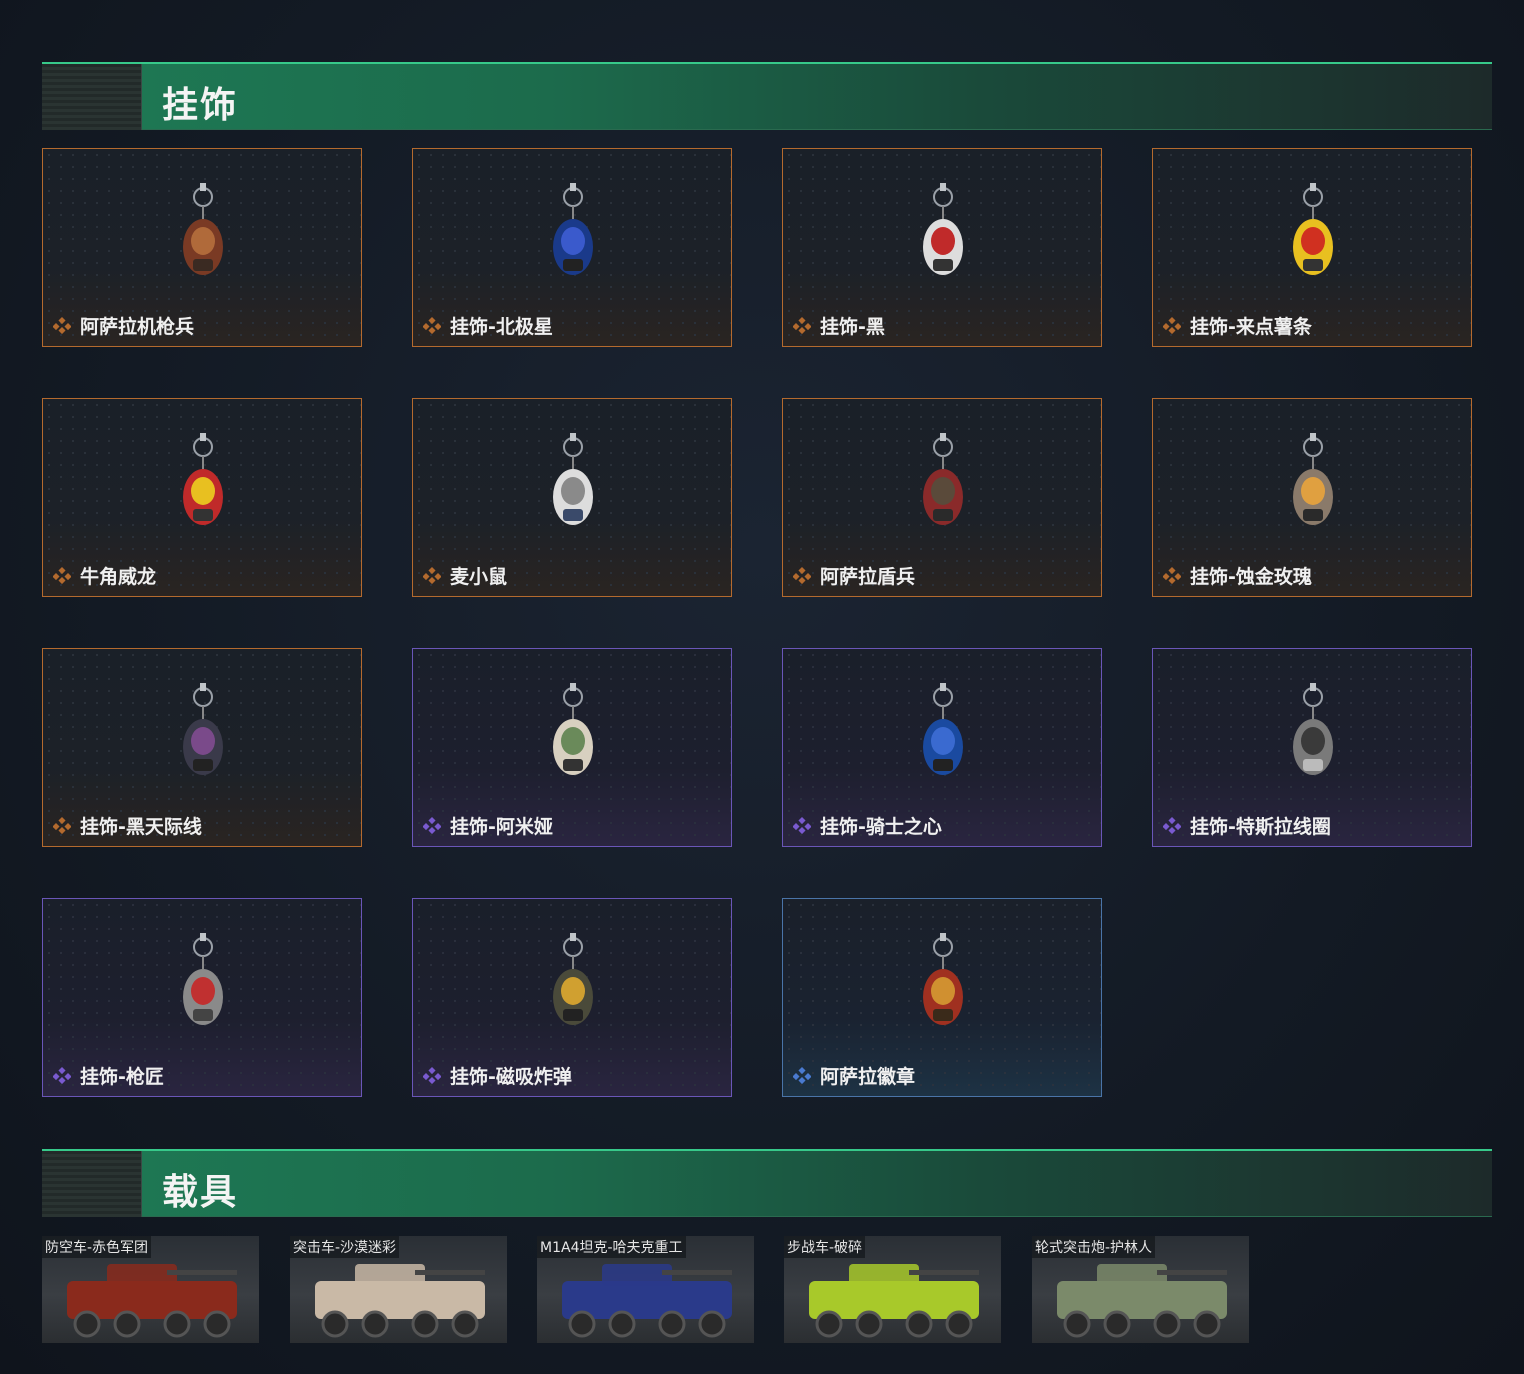  What do you see at coordinates (943, 236) in the screenshot?
I see `black-tag-charm-icon` at bounding box center [943, 236].